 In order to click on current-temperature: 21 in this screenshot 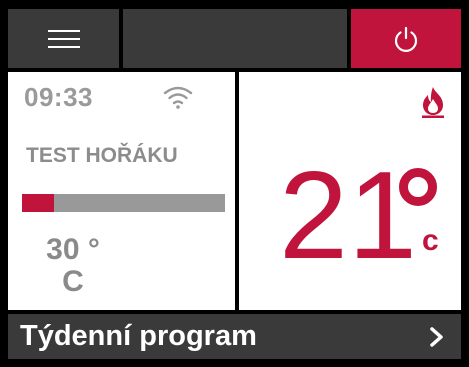, I will do `click(348, 216)`.